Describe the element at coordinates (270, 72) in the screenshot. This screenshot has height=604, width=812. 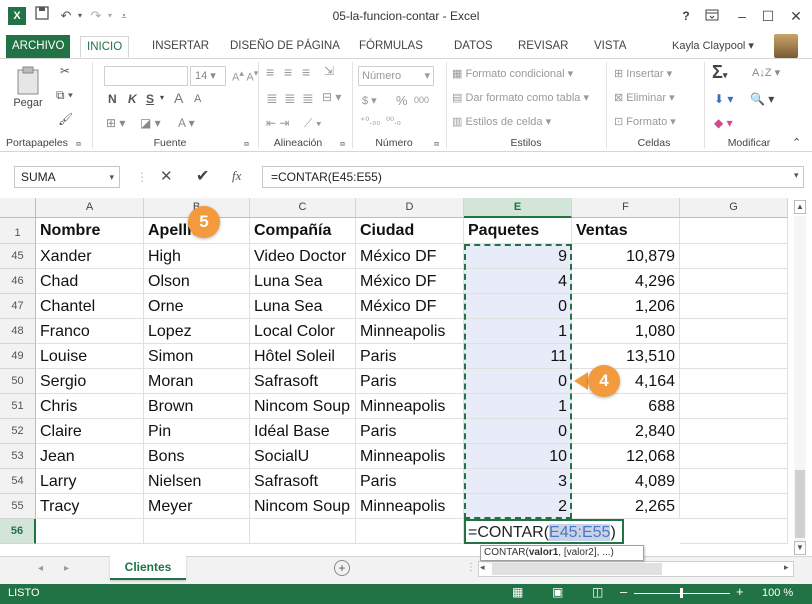
I see `align-top-icon: ≡` at that location.